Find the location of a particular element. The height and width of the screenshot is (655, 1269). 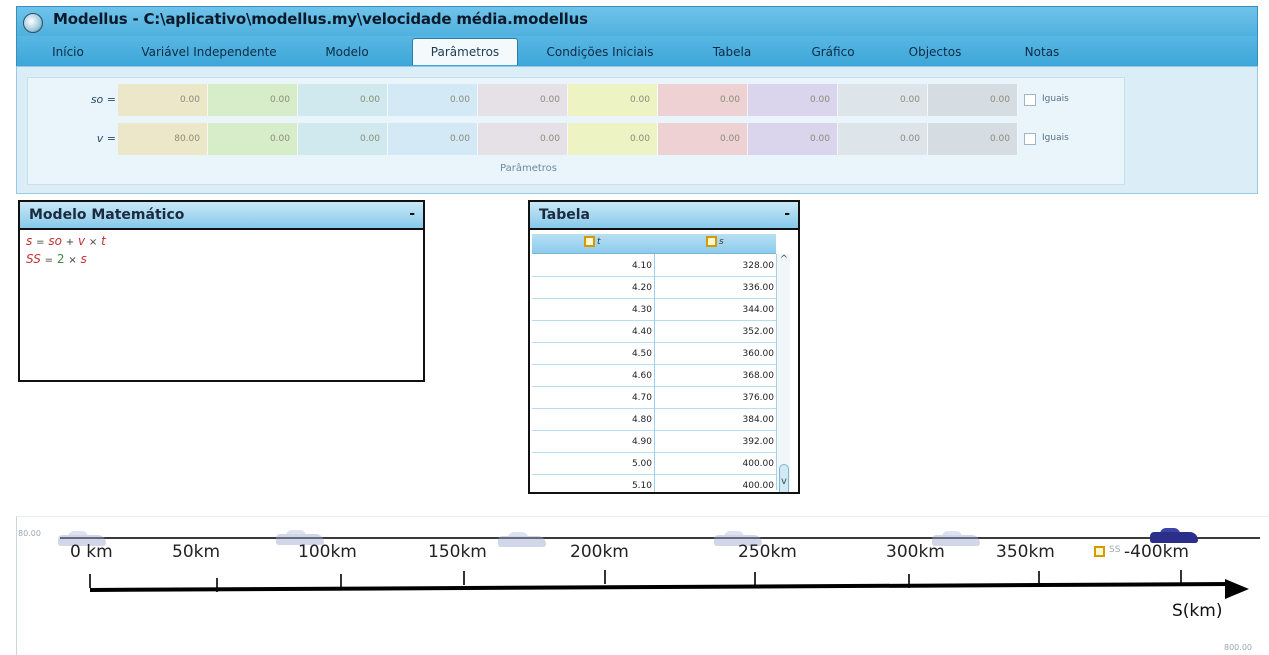

tab-modelo: Modelo is located at coordinates (347, 51).